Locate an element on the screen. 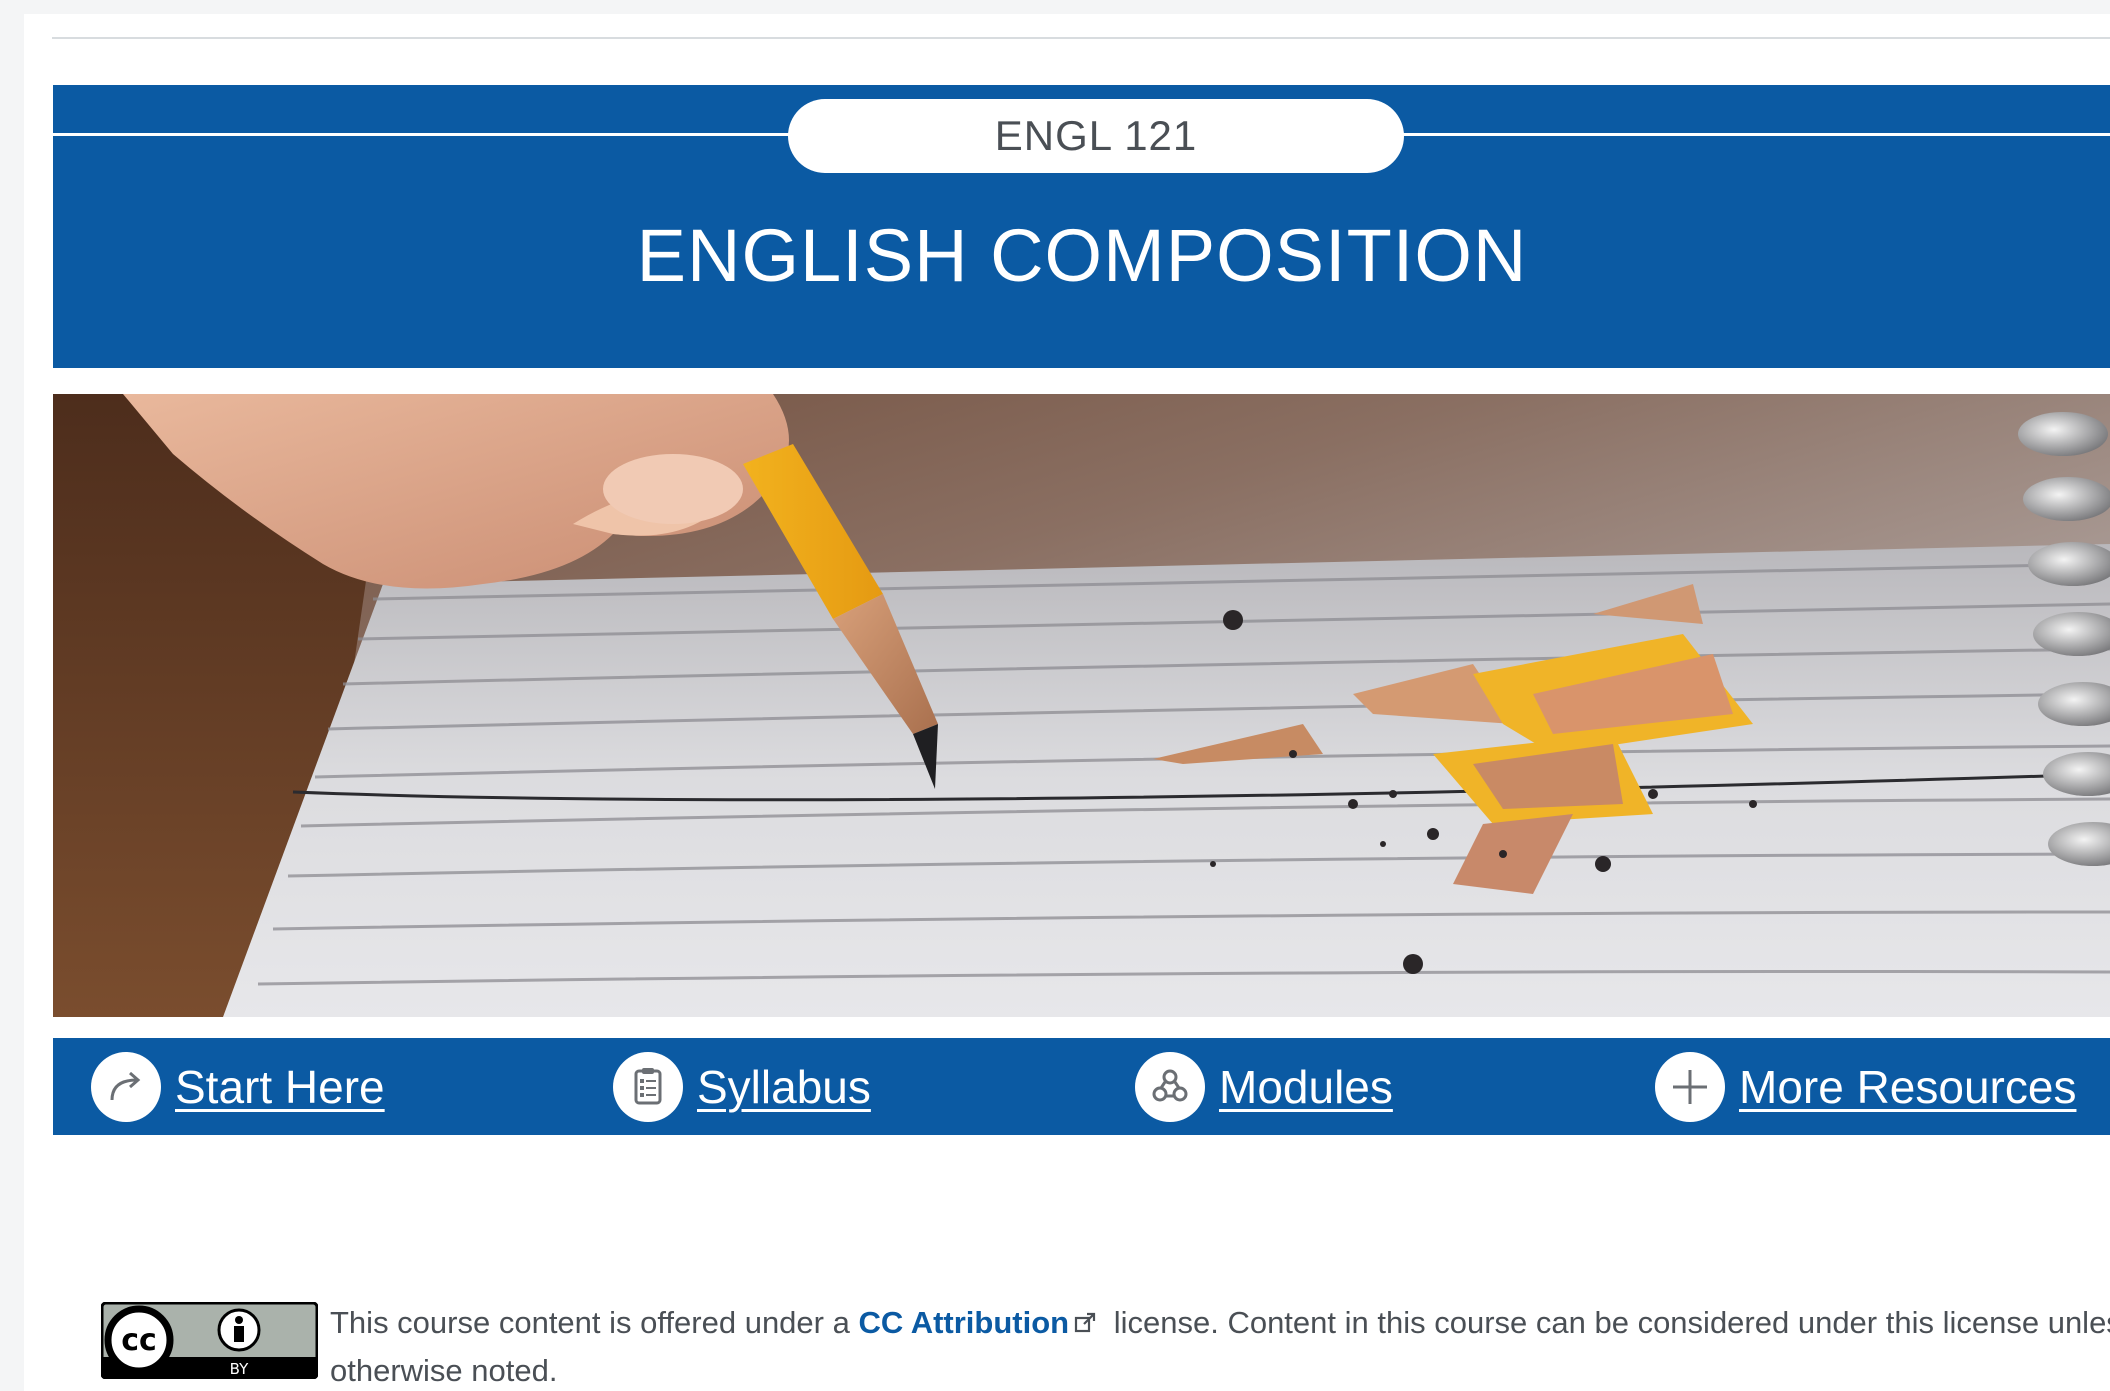 This screenshot has height=1391, width=2110. clipboard-icon is located at coordinates (648, 1086).